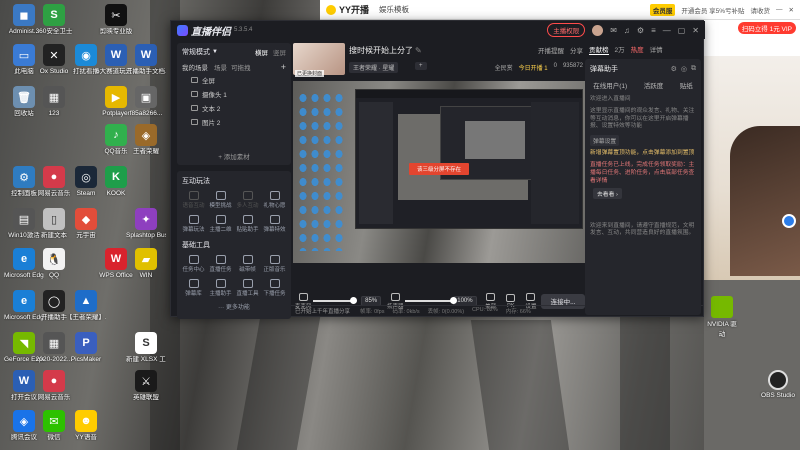 The image size is (800, 450). Describe the element at coordinates (146, 347) in the screenshot. I see `desktop-icon: S 新建 XLSX 工作表.xlsx` at that location.